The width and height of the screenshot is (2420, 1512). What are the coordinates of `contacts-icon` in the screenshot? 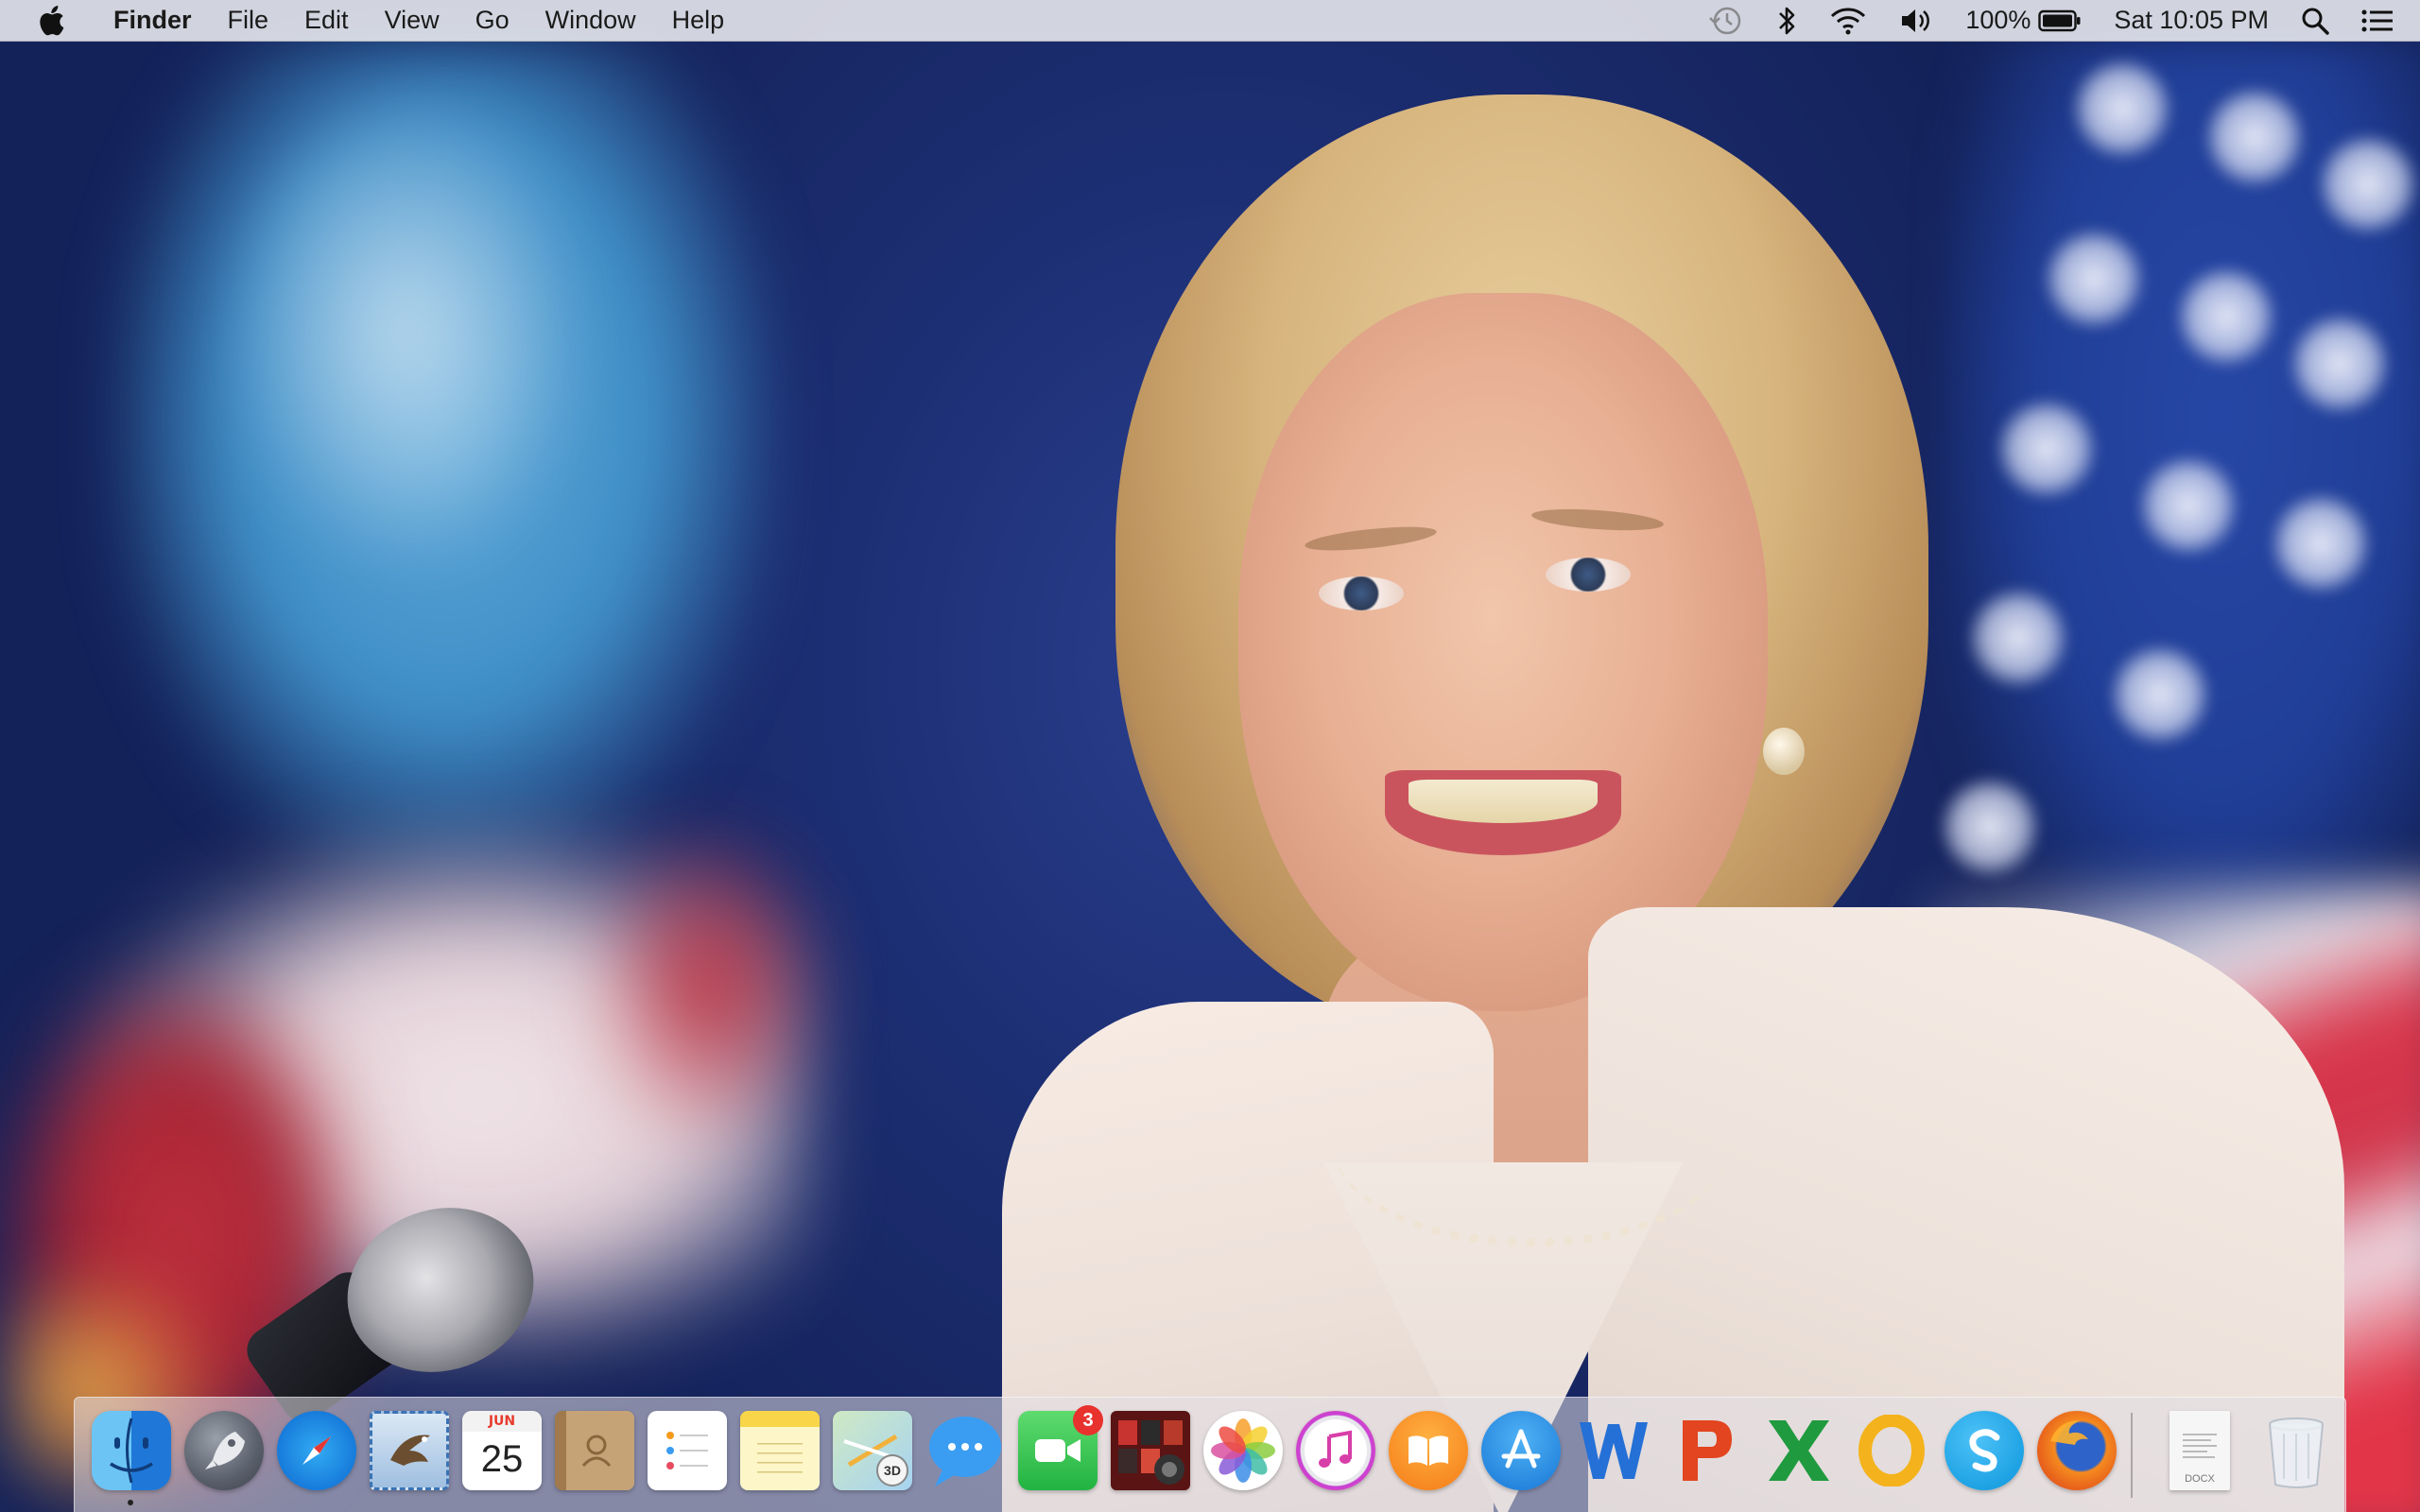 It's located at (594, 1450).